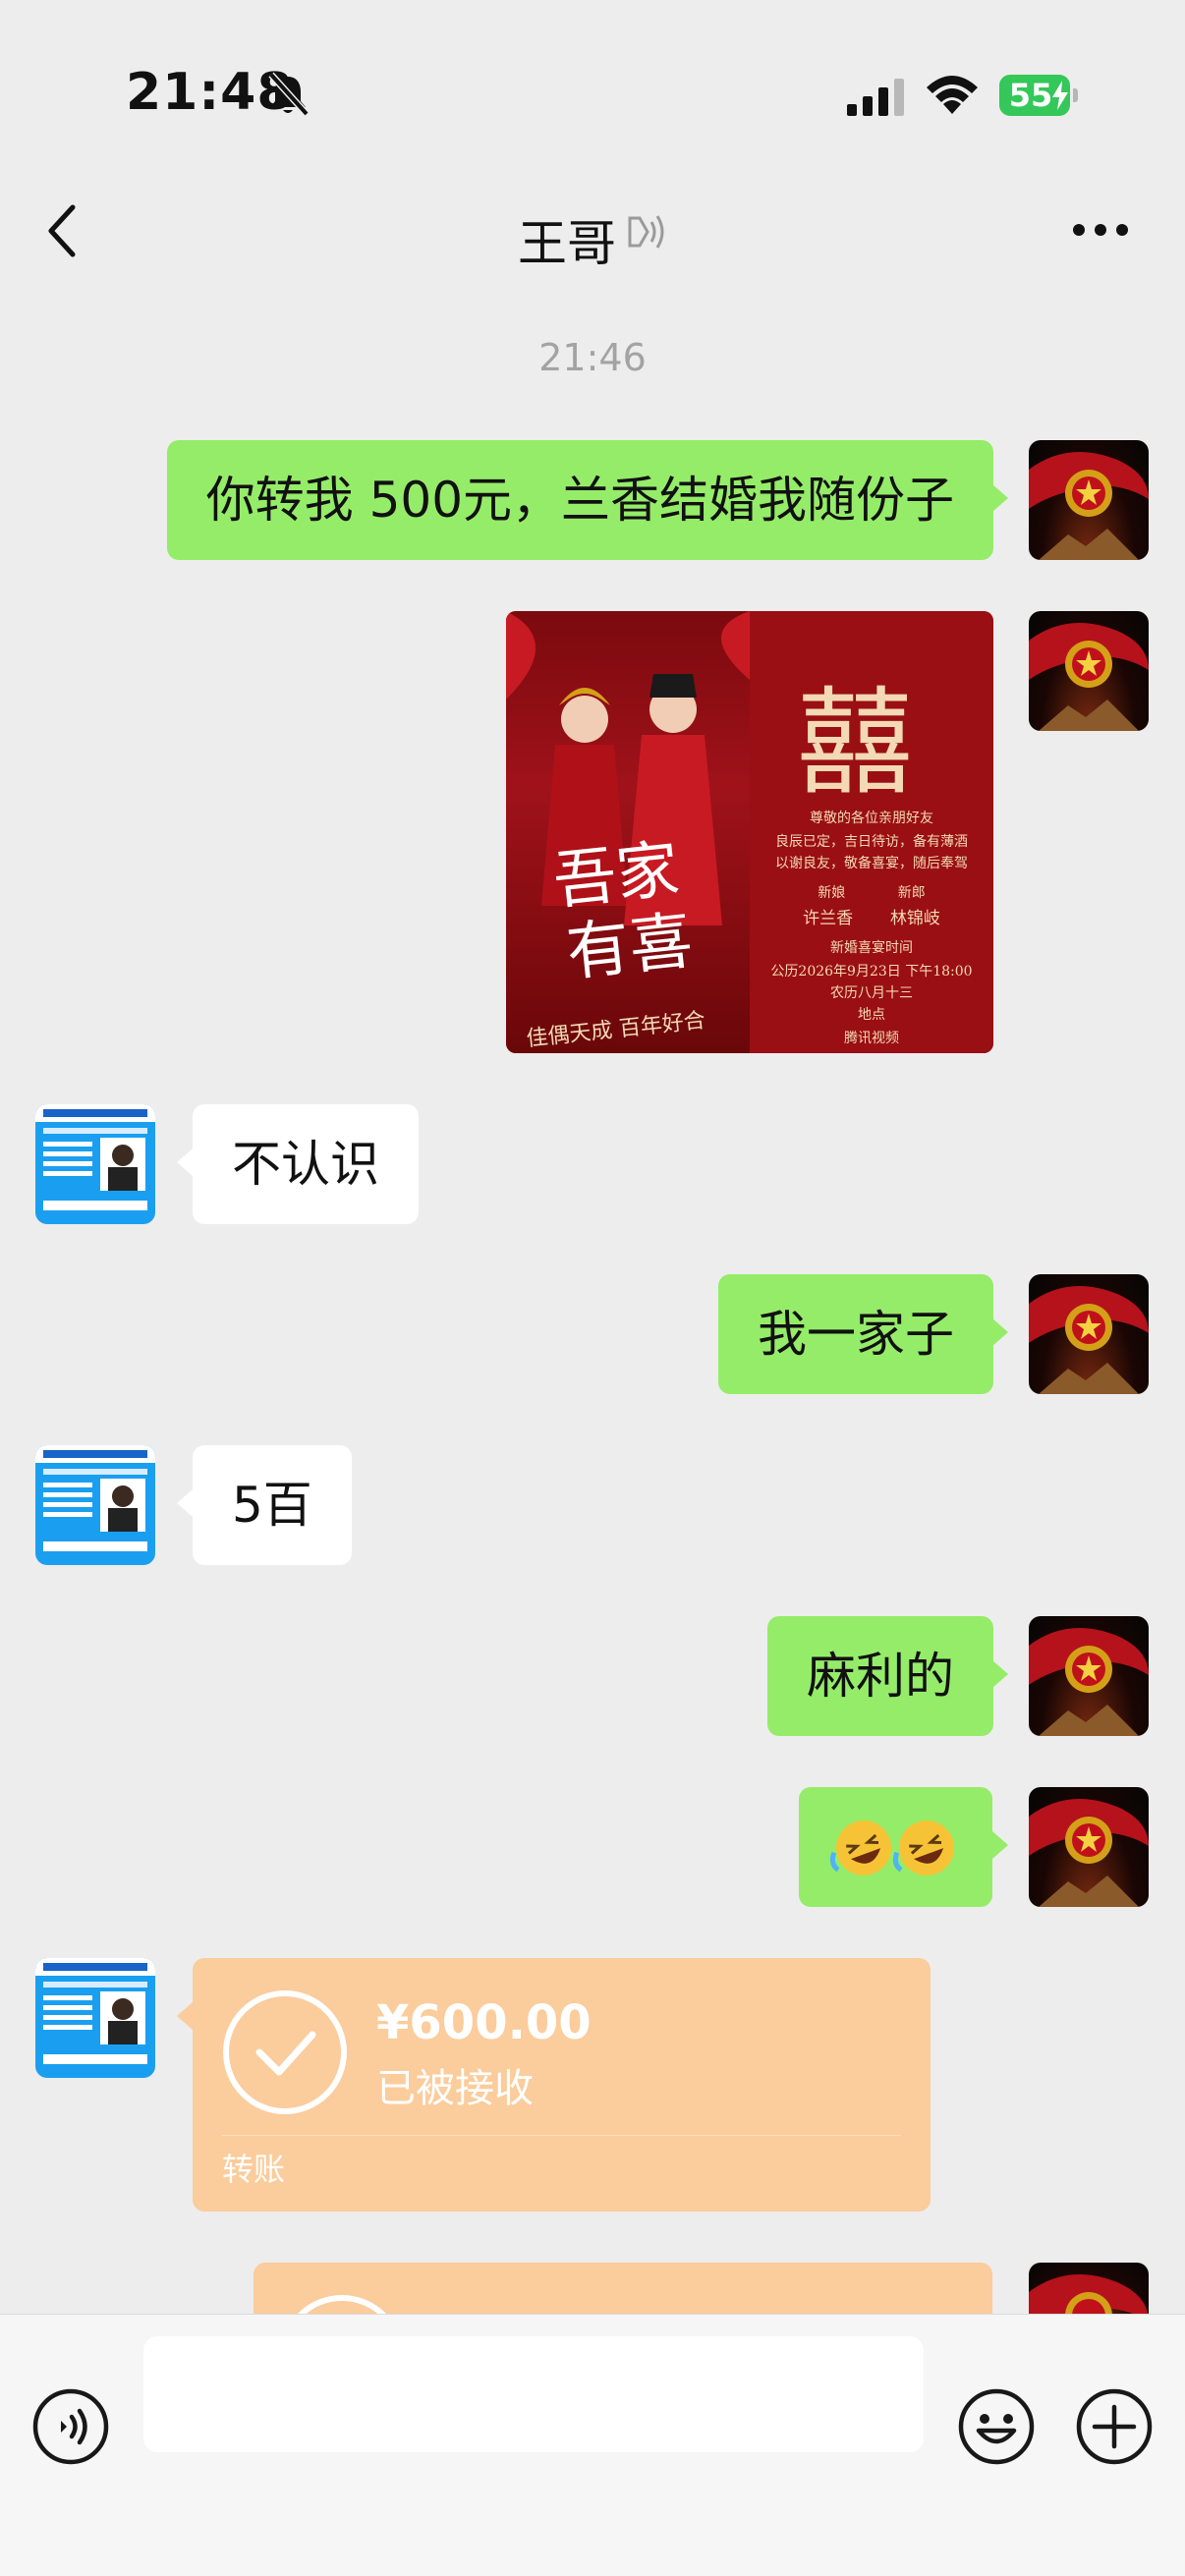  What do you see at coordinates (876, 97) in the screenshot?
I see `signal-icon` at bounding box center [876, 97].